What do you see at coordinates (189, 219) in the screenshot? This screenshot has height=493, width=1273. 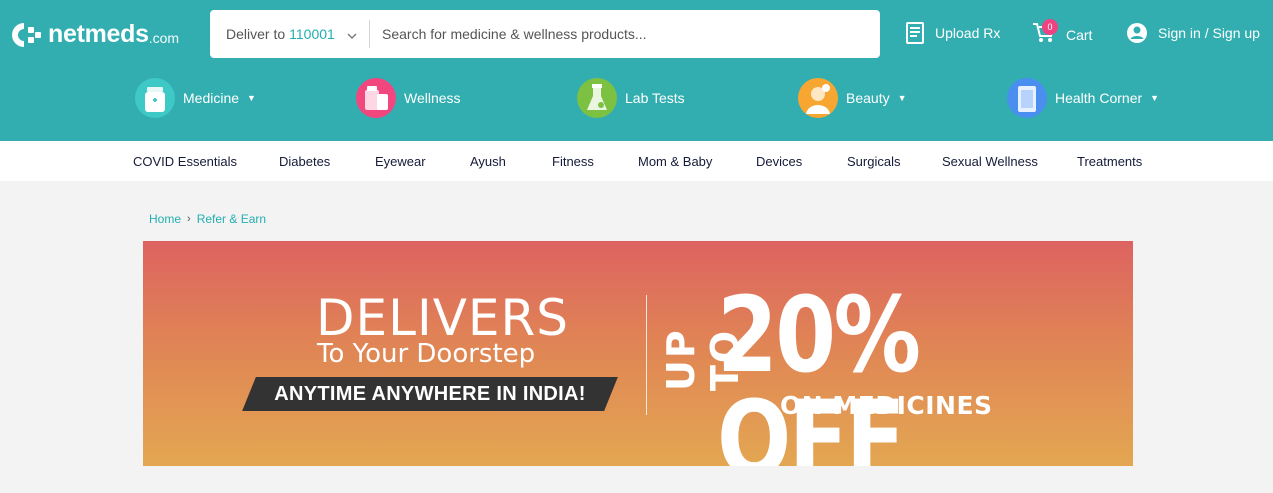 I see `chevron-right-icon: ›` at bounding box center [189, 219].